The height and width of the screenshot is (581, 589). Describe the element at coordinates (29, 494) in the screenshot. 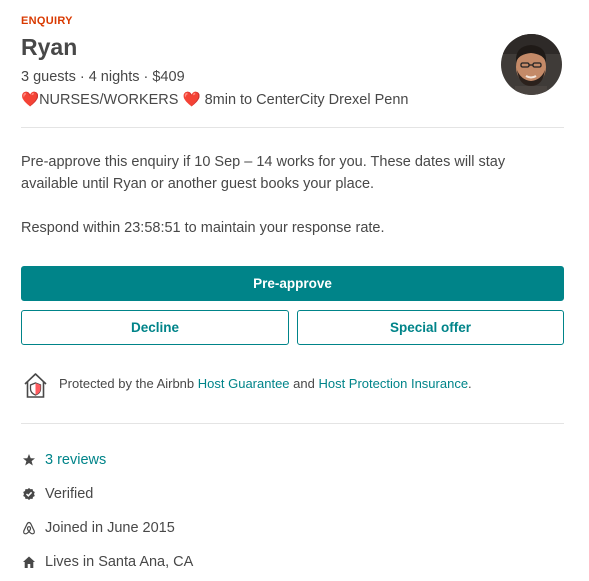

I see `verified-check-icon` at that location.